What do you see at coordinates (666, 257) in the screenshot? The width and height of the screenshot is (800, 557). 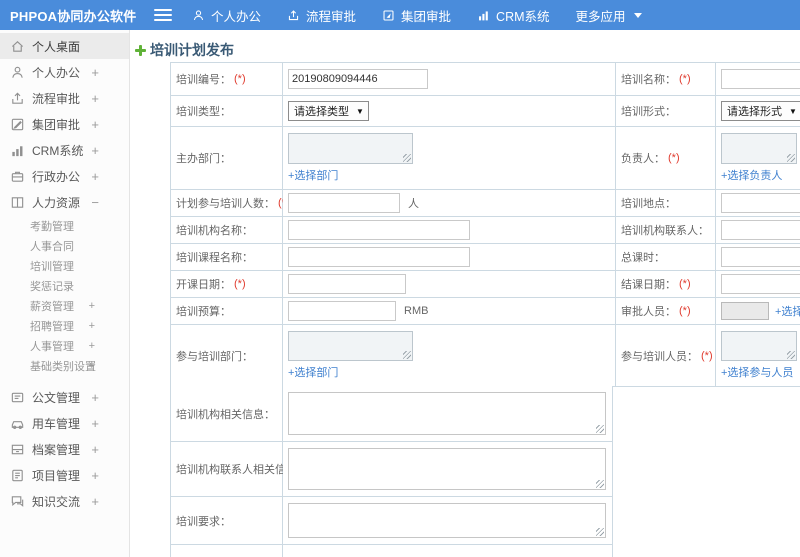 I see `label-total-hours: 总课时：` at bounding box center [666, 257].